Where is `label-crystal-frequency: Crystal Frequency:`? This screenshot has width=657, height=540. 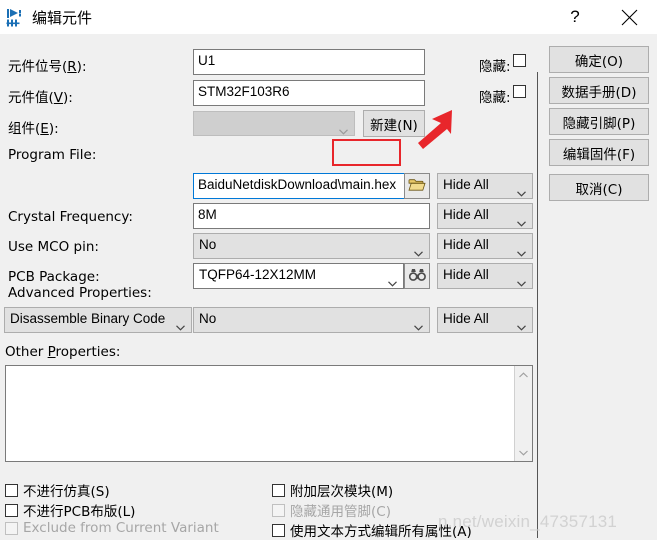
label-crystal-frequency: Crystal Frequency: is located at coordinates (70, 217).